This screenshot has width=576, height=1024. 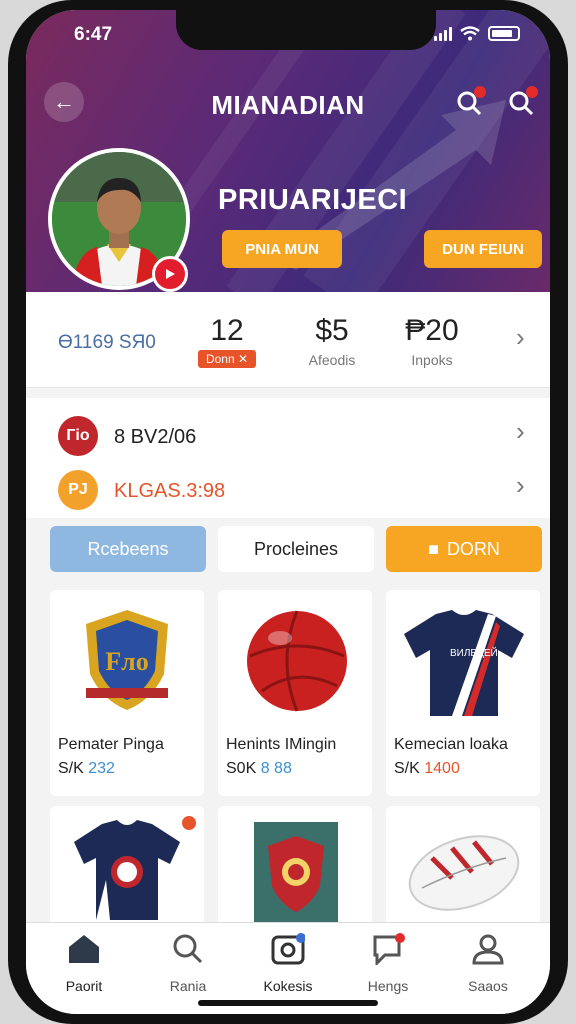 What do you see at coordinates (474, 652) in the screenshot?
I see `svg-text: ВИЛЕДЕЙ` at bounding box center [474, 652].